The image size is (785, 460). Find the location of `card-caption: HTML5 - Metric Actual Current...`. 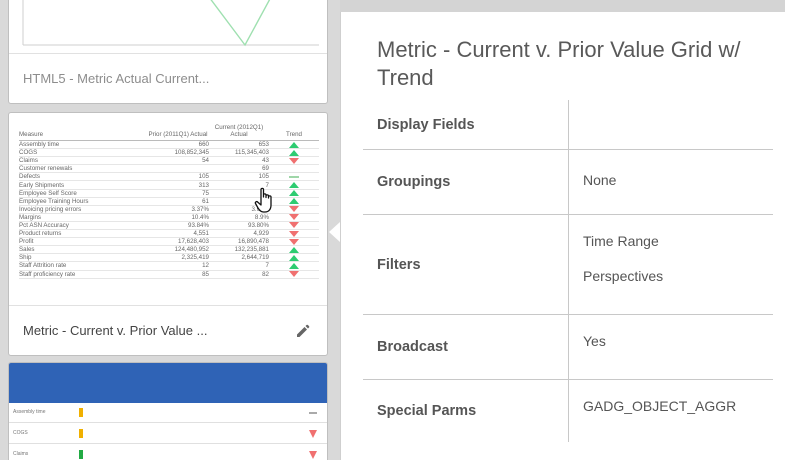

card-caption: HTML5 - Metric Actual Current... is located at coordinates (168, 78).